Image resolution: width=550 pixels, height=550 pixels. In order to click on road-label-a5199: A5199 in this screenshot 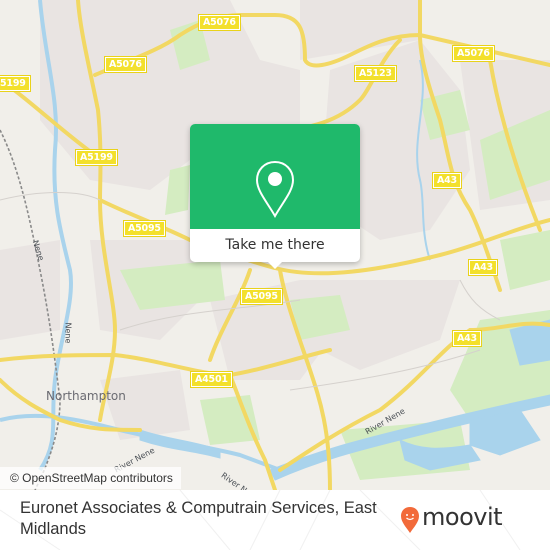, I will do `click(96, 157)`.